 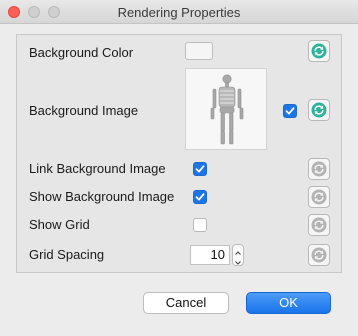 I want to click on grid-spacing-stepper, so click(x=238, y=255).